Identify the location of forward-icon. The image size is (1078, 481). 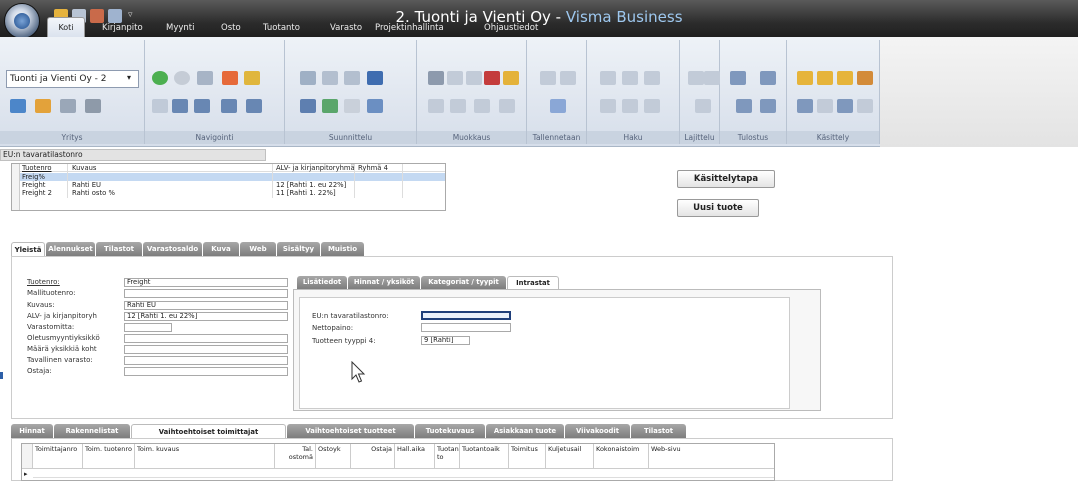
(43, 106).